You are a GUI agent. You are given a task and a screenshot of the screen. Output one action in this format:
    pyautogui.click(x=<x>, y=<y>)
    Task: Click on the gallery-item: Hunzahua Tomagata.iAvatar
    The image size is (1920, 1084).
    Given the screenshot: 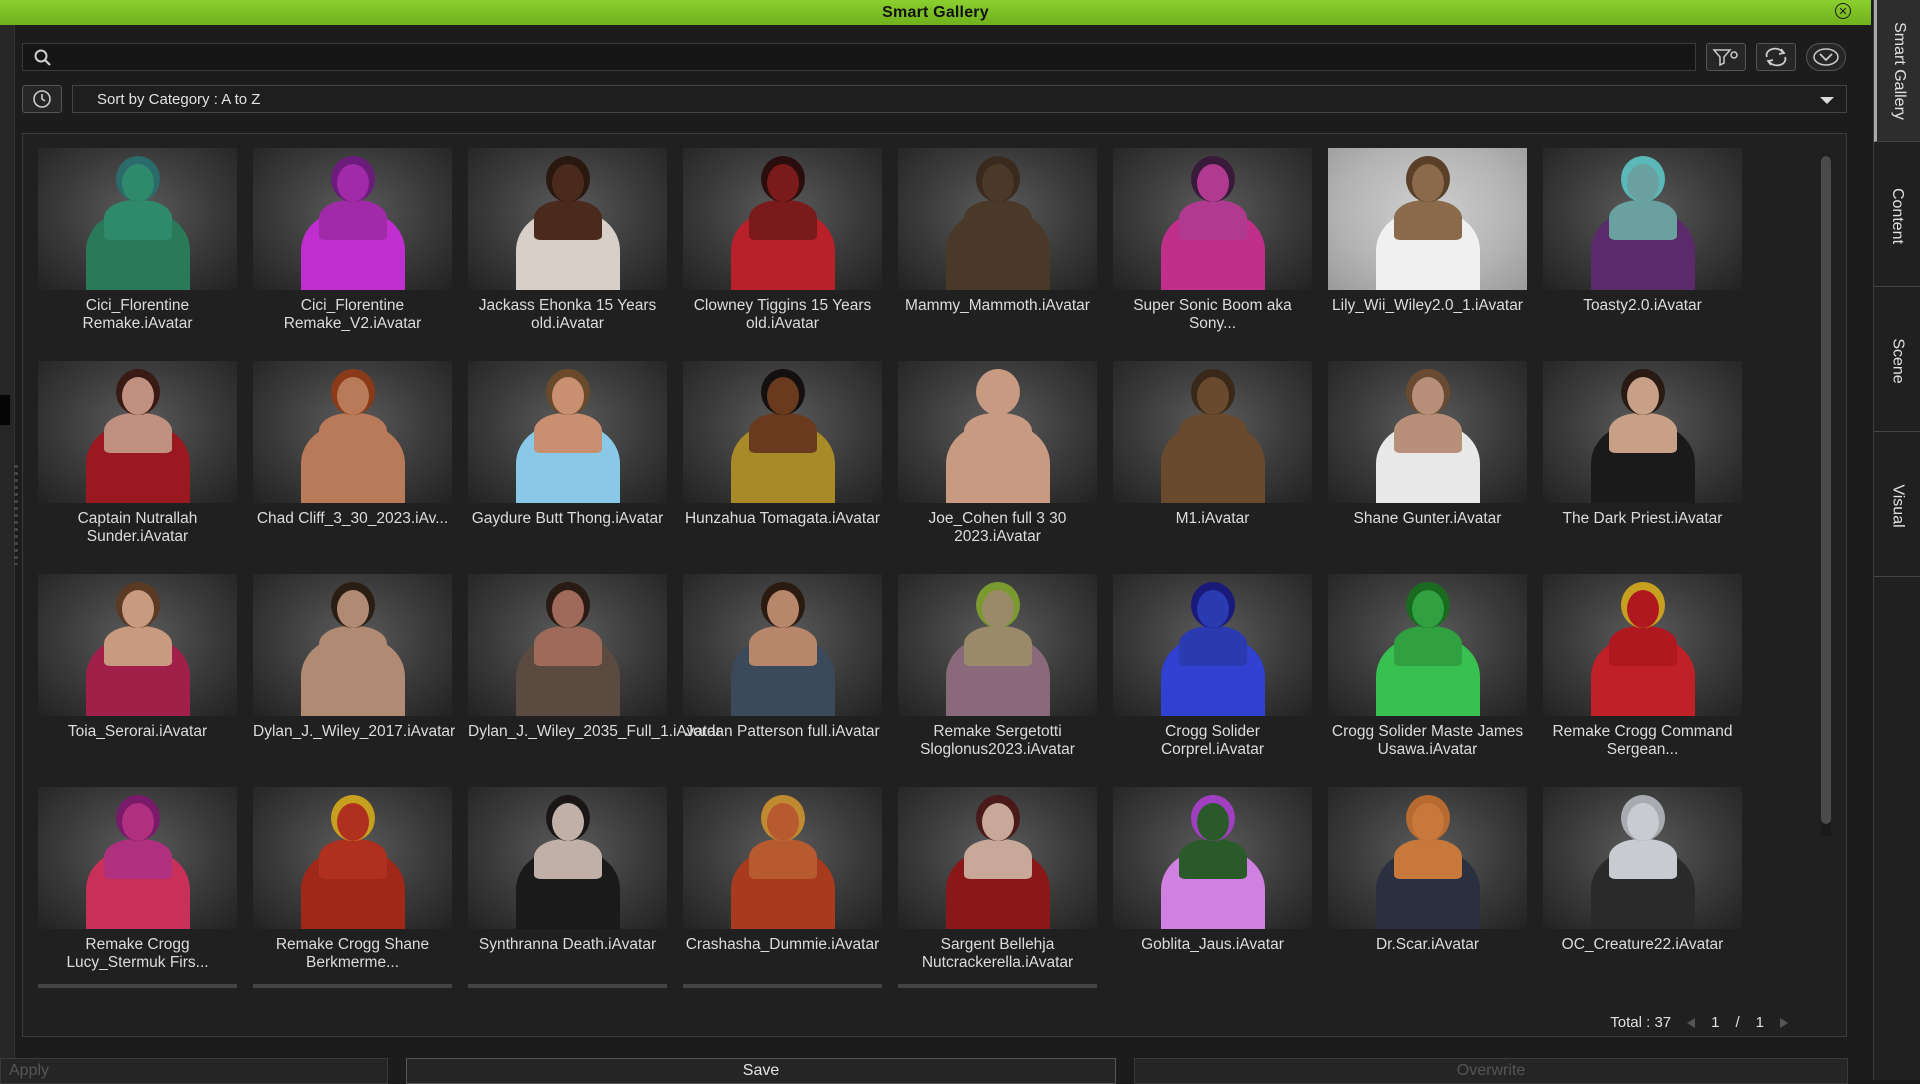 What is the action you would take?
    pyautogui.click(x=782, y=463)
    